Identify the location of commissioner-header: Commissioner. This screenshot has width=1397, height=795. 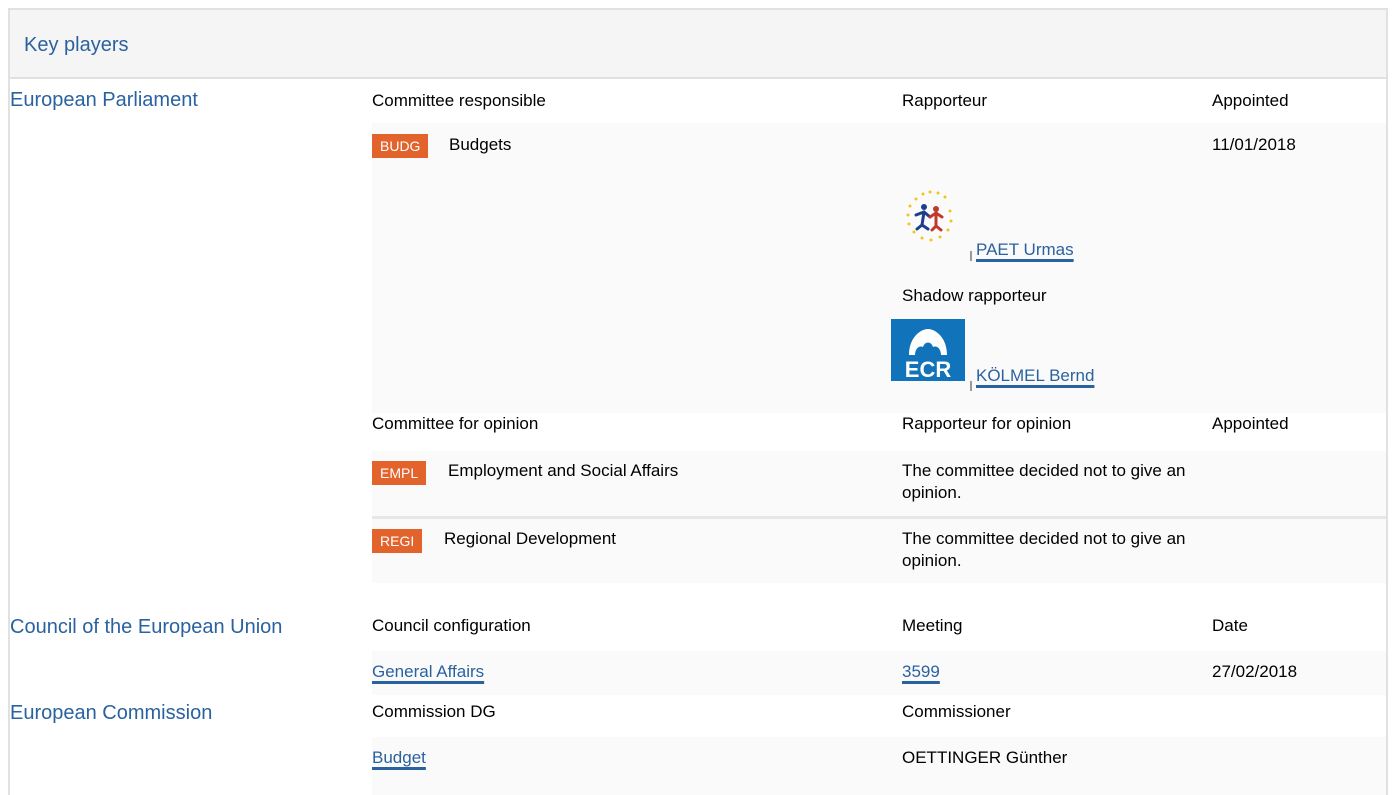
(956, 711).